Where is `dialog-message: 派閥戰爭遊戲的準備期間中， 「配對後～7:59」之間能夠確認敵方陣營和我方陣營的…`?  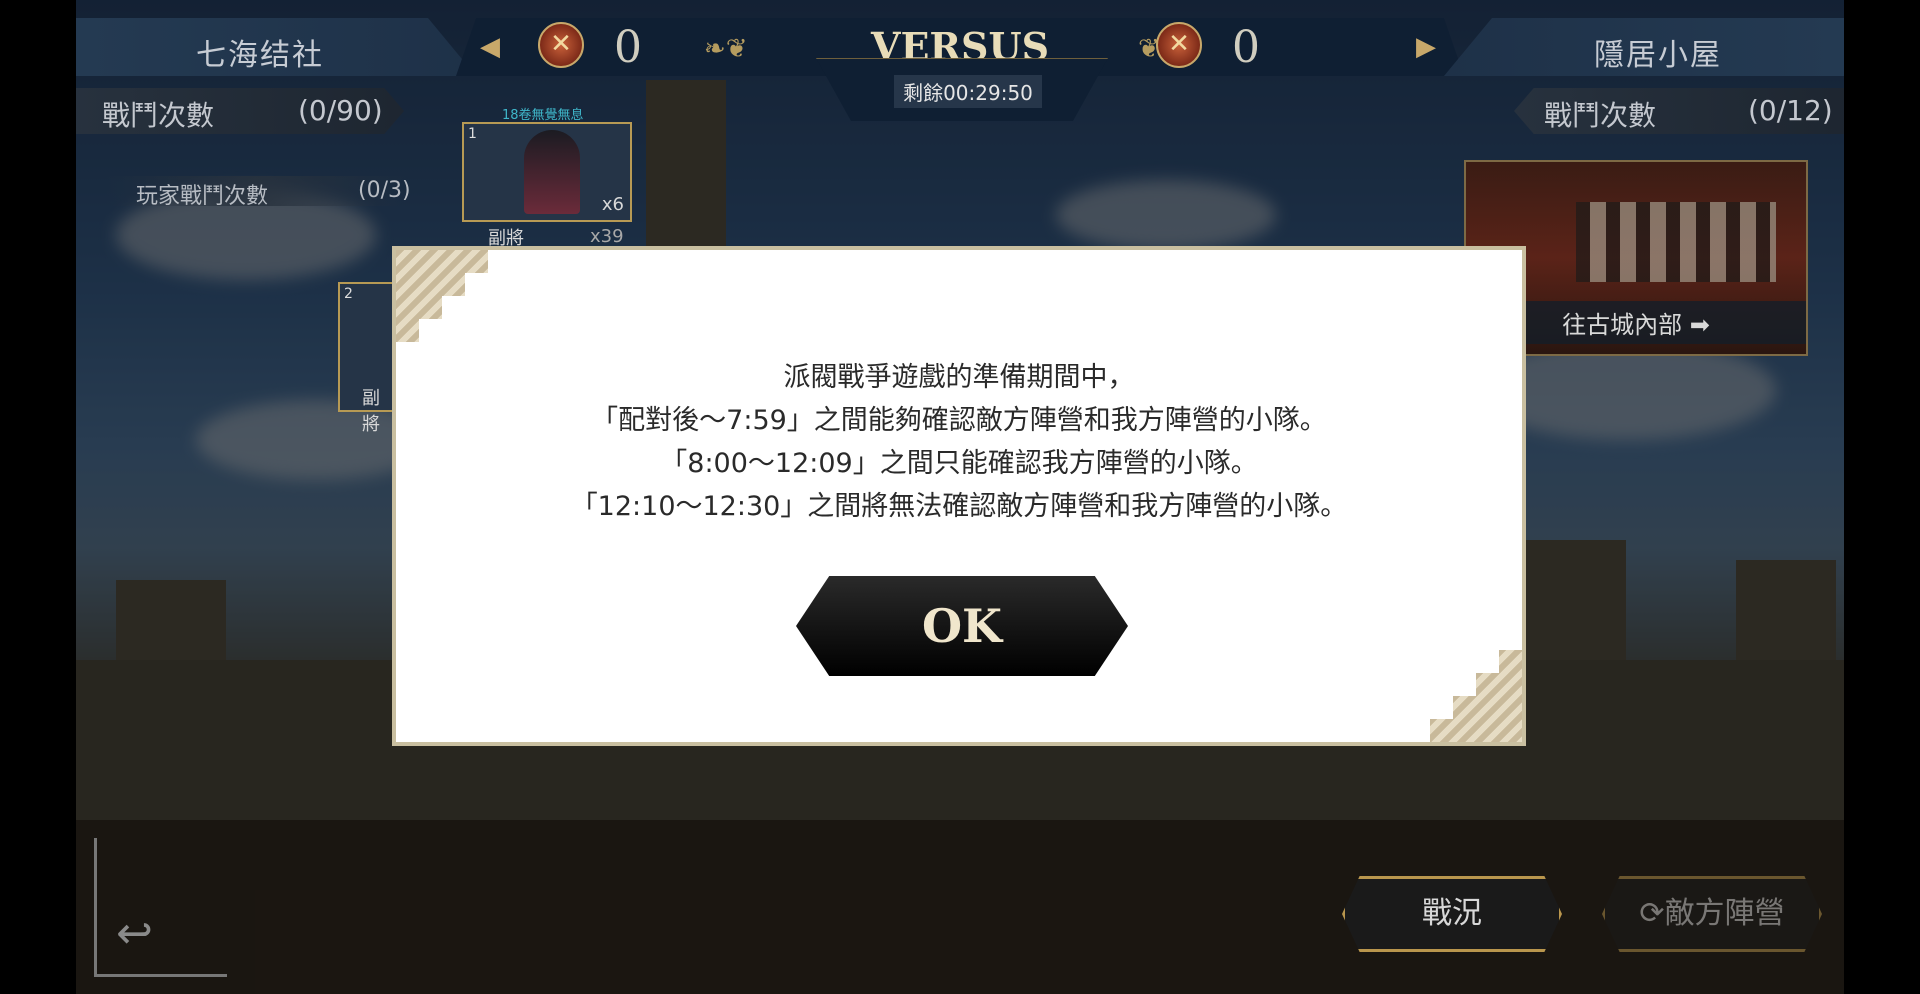
dialog-message: 派閥戰爭遊戲的準備期間中， 「配對後～7:59」之間能夠確認敵方陣營和我方陣營的… is located at coordinates (959, 442).